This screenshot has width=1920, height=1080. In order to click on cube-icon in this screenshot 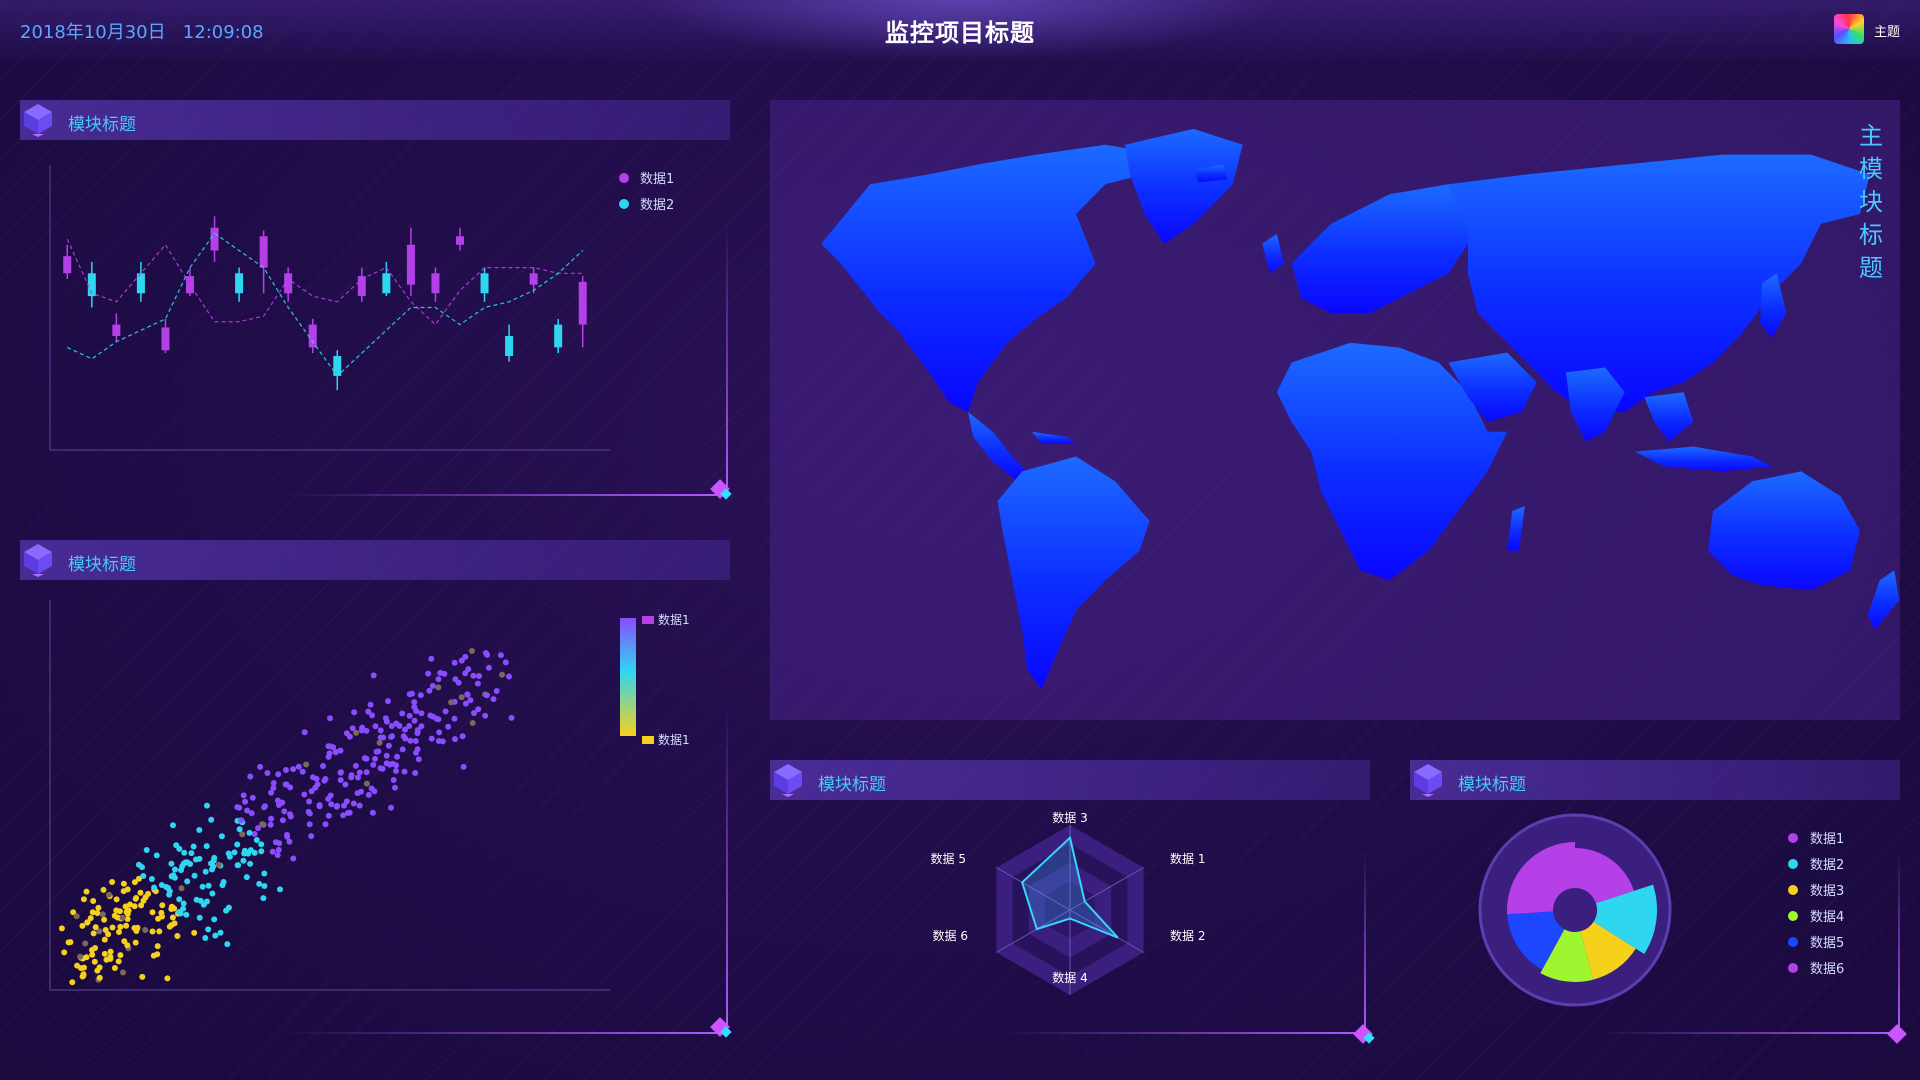, I will do `click(1428, 780)`.